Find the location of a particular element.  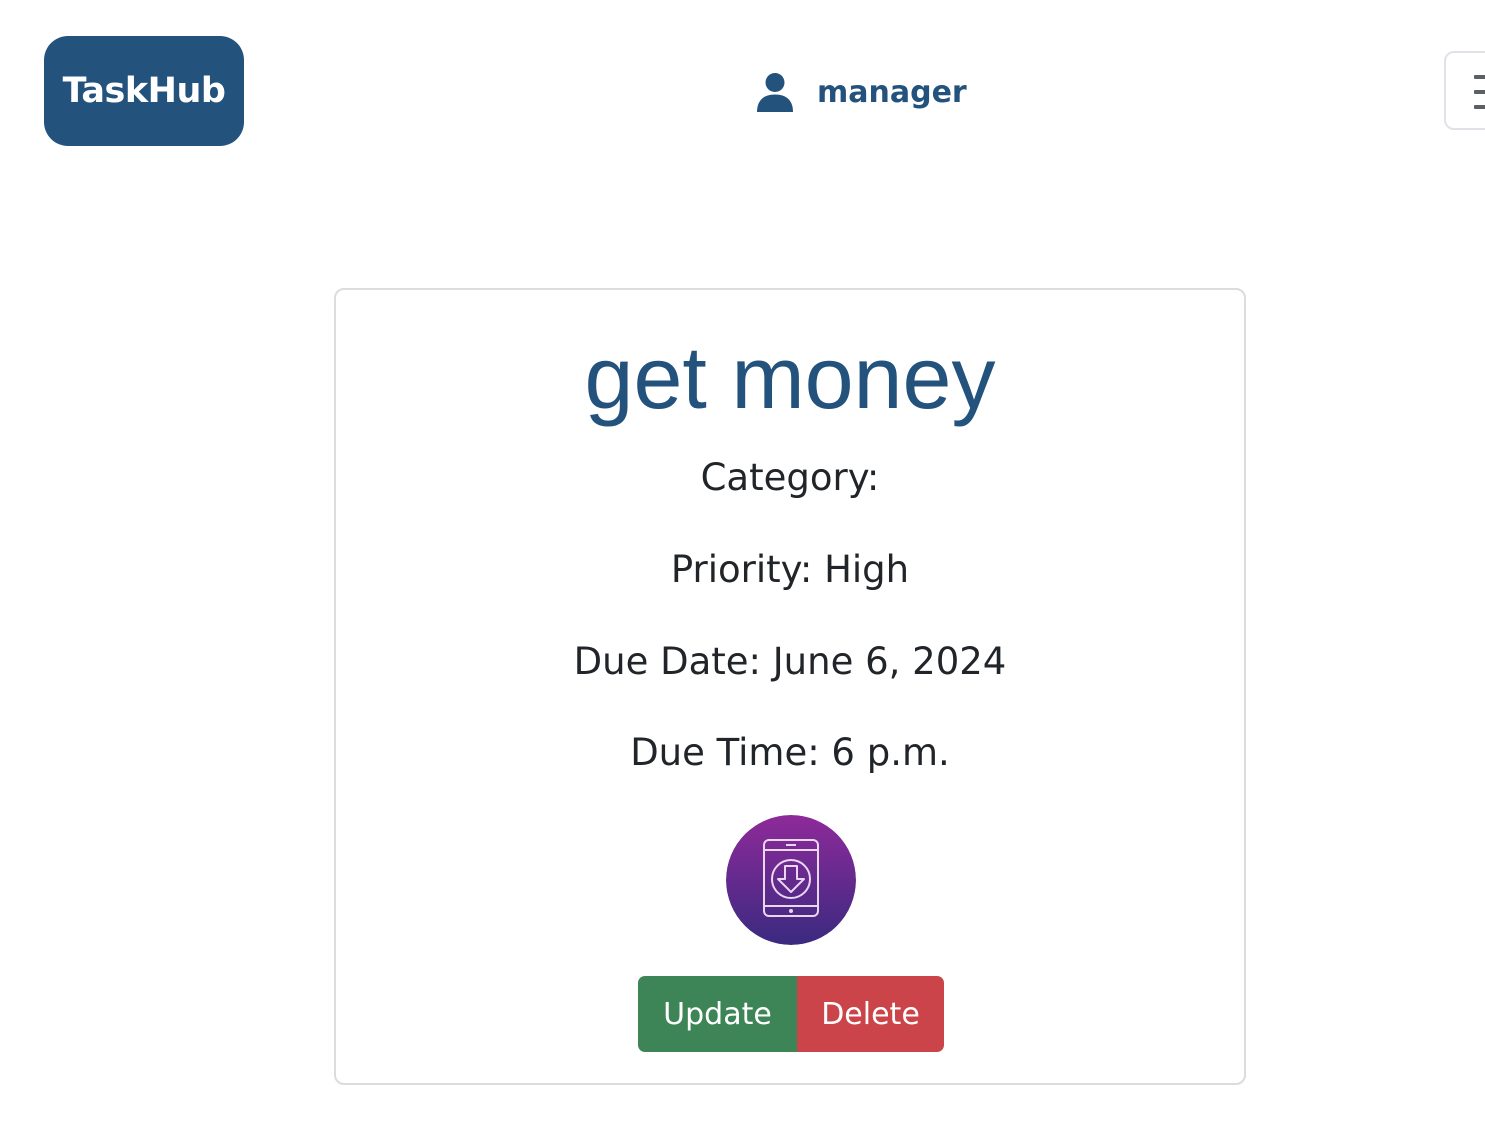

task-title: get money is located at coordinates (790, 377).